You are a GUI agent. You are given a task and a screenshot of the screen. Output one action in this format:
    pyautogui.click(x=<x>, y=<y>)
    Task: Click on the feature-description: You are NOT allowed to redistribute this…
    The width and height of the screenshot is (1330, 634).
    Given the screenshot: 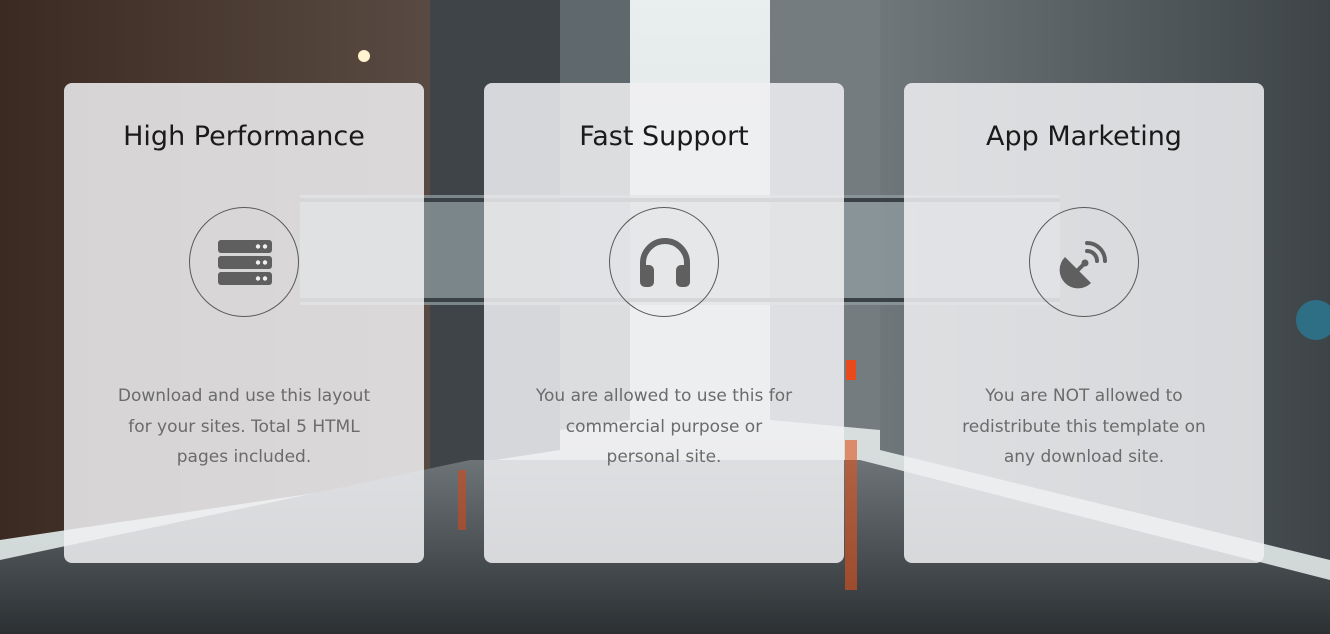 What is the action you would take?
    pyautogui.click(x=1084, y=426)
    